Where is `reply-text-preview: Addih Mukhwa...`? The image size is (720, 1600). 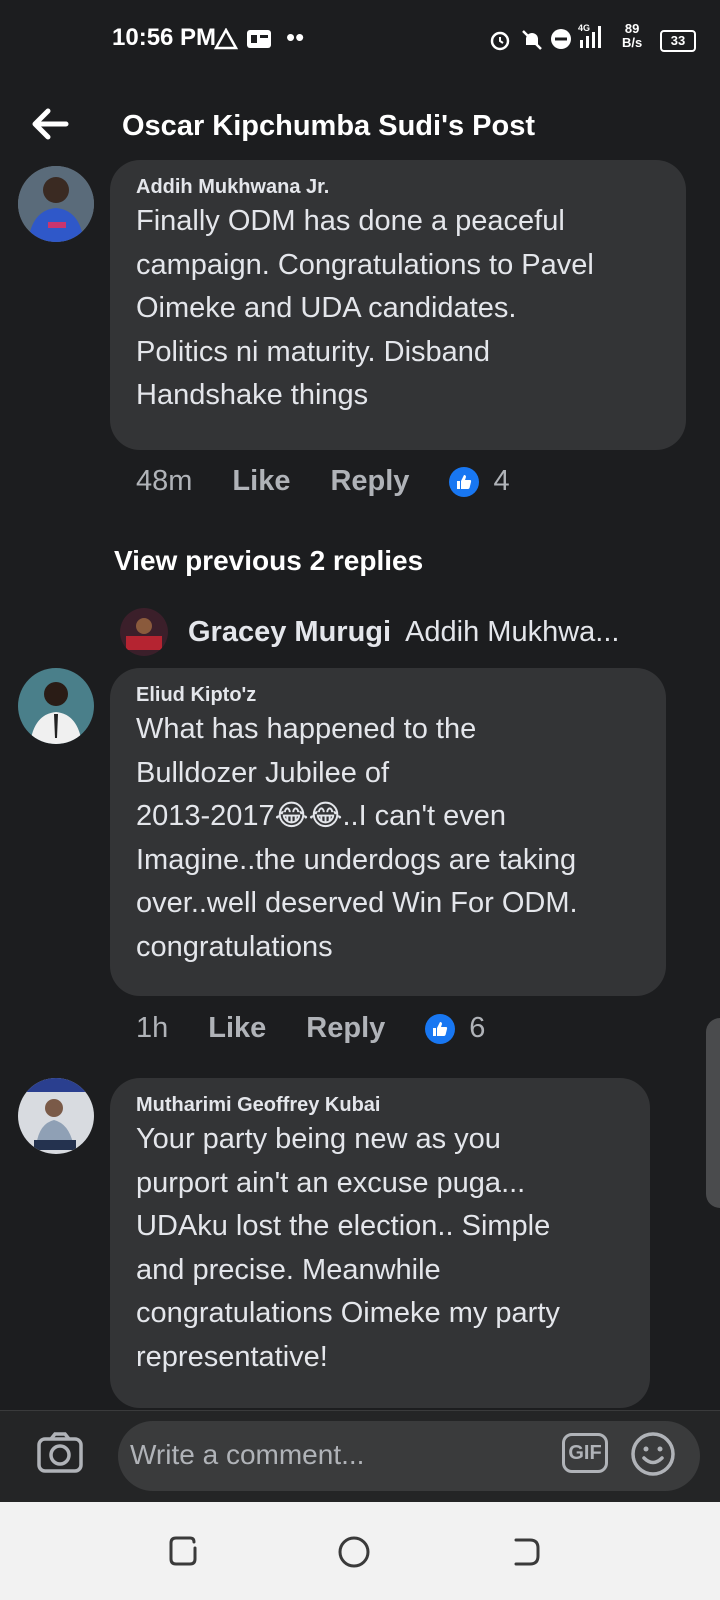 reply-text-preview: Addih Mukhwa... is located at coordinates (512, 631).